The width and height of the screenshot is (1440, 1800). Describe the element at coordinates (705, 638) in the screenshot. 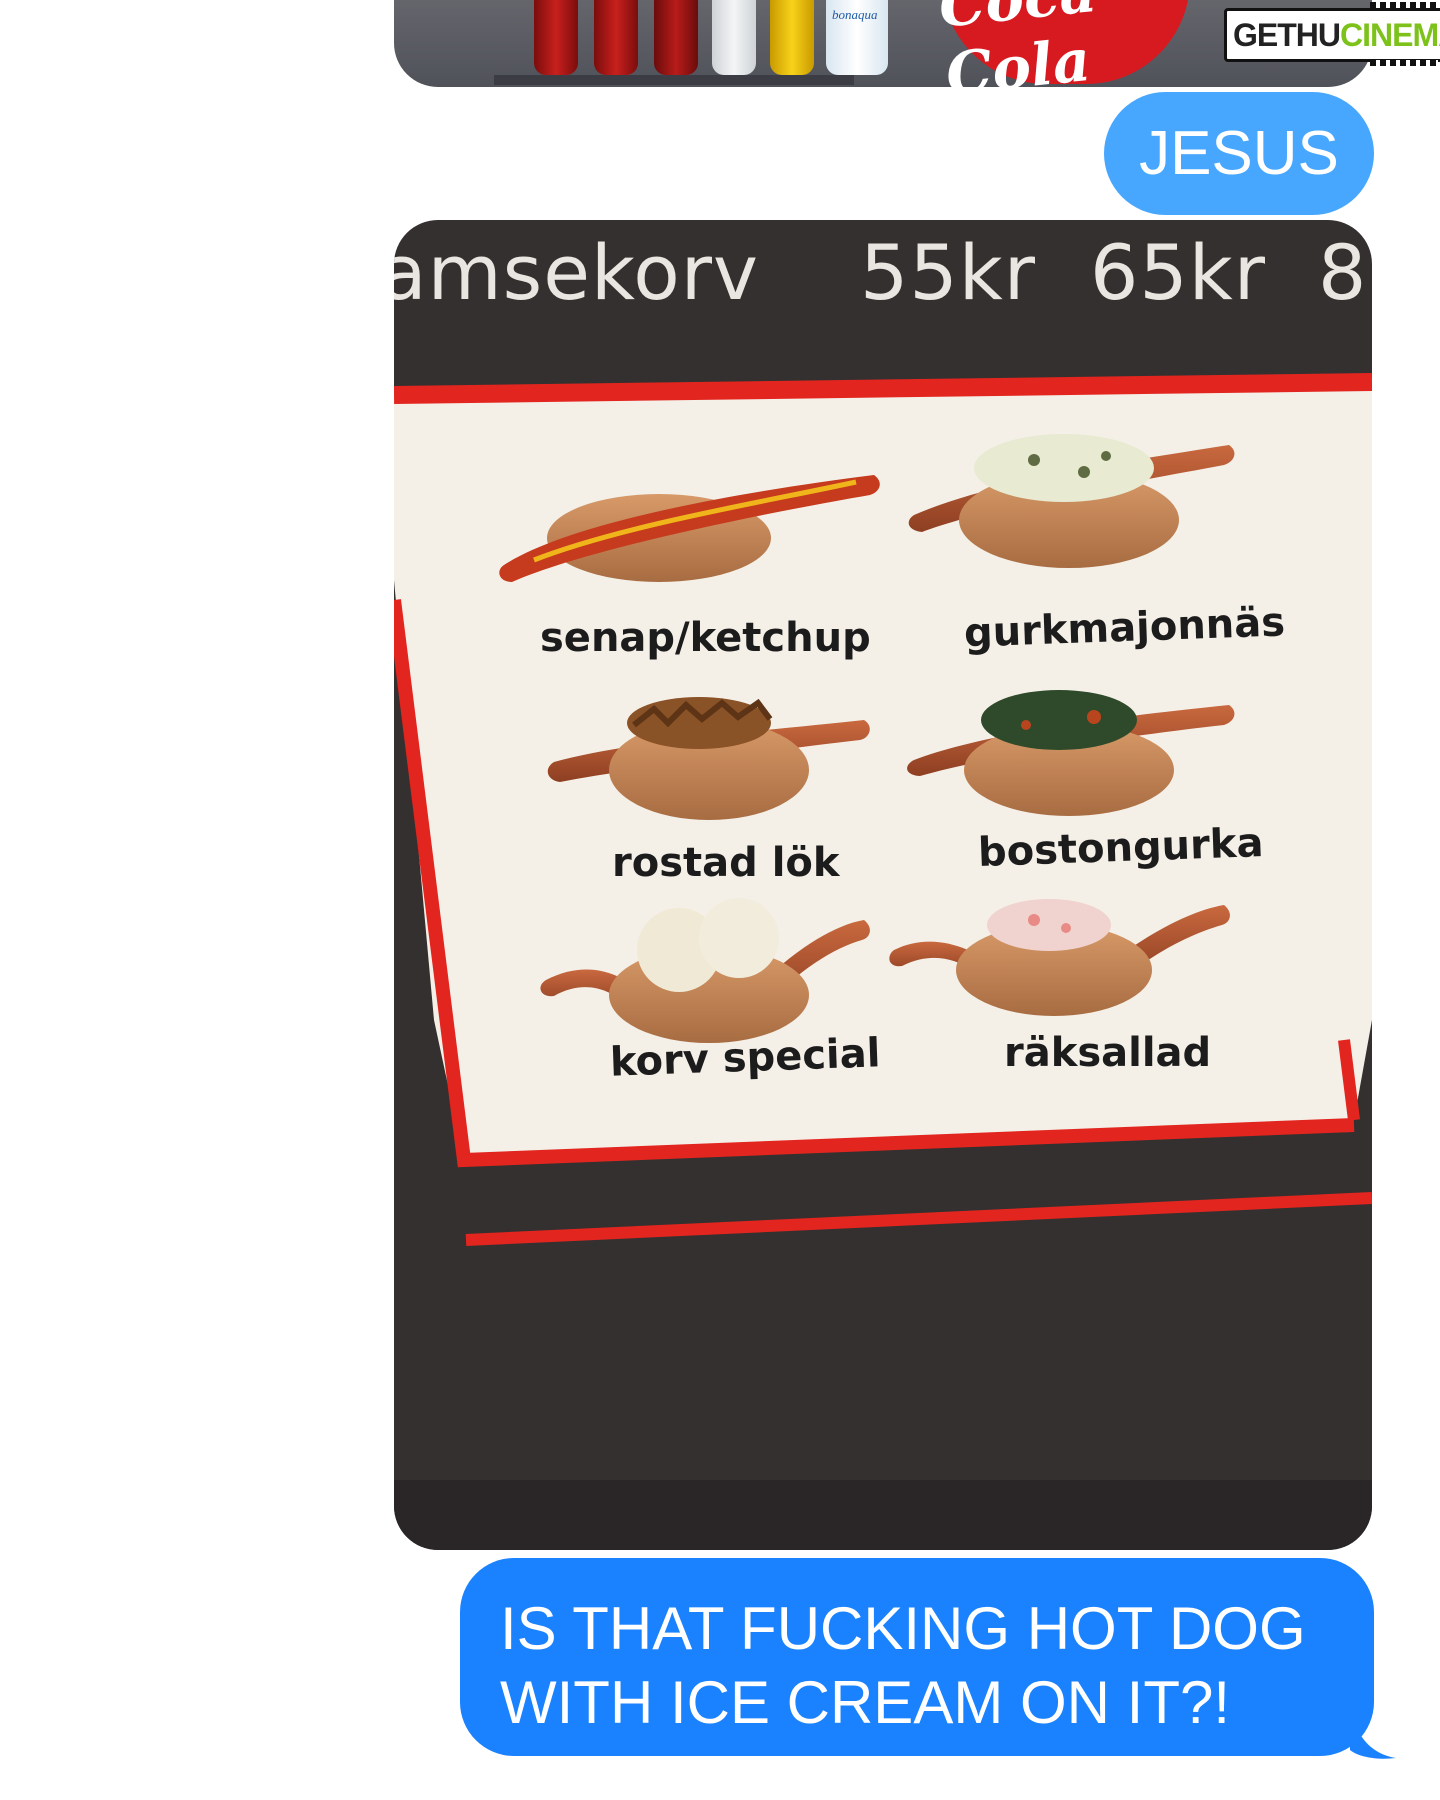

I see `option-label: senap/ketchup` at that location.